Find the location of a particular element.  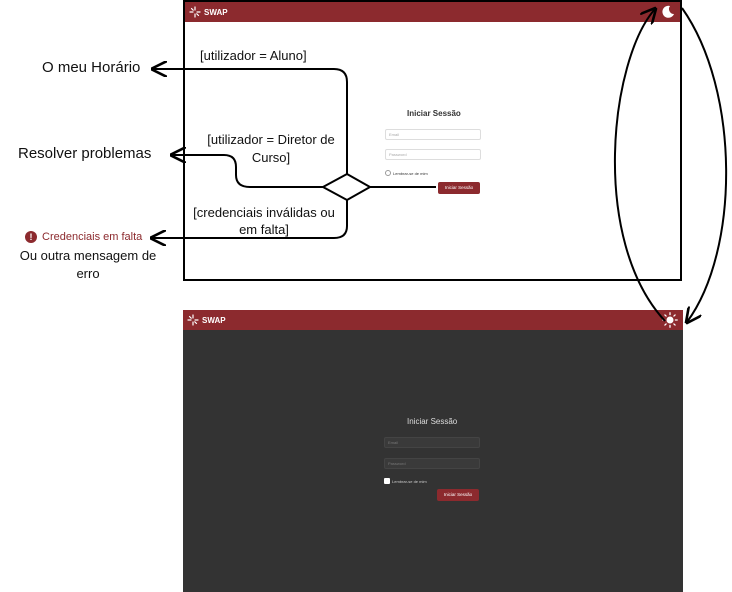

decision-diamond is located at coordinates (346, 187).